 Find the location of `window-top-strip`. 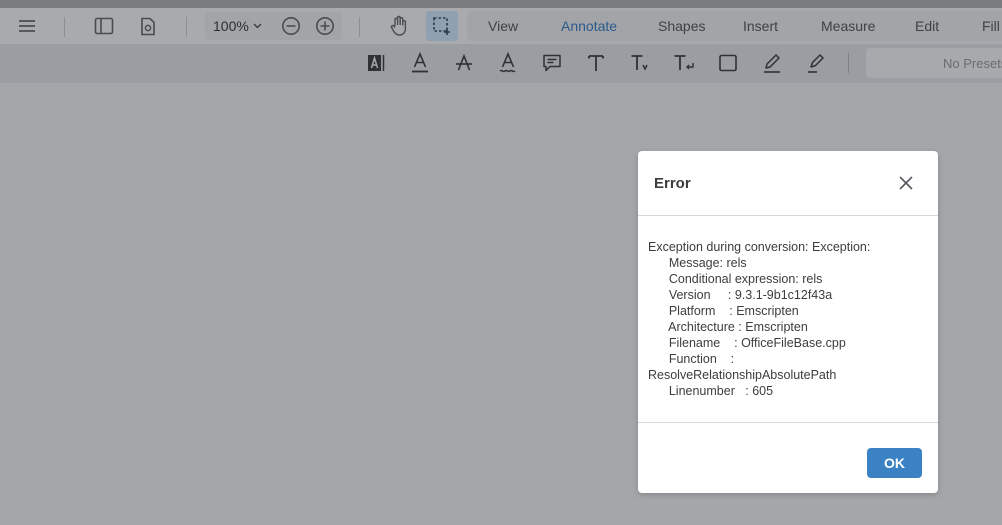

window-top-strip is located at coordinates (501, 4).